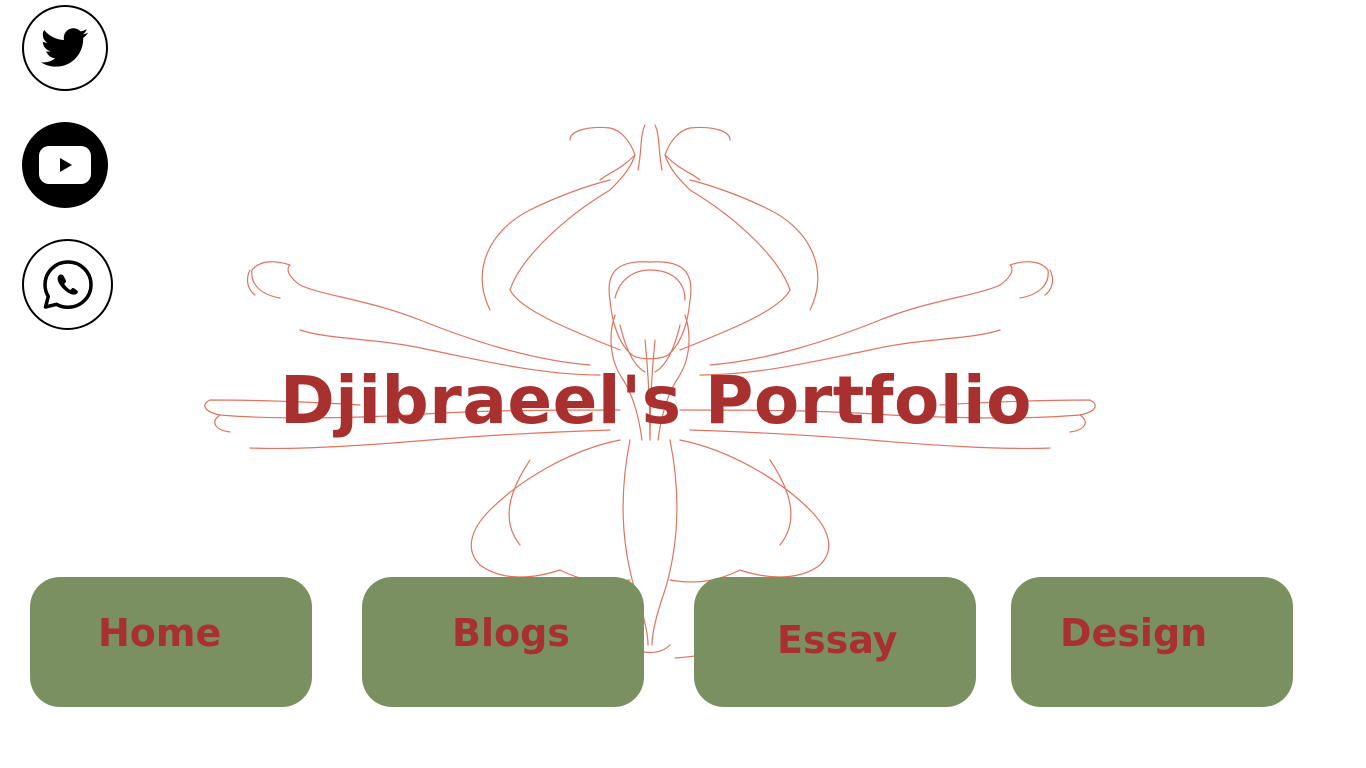 Image resolution: width=1366 pixels, height=768 pixels. Describe the element at coordinates (160, 633) in the screenshot. I see `home-button-label: Home` at that location.